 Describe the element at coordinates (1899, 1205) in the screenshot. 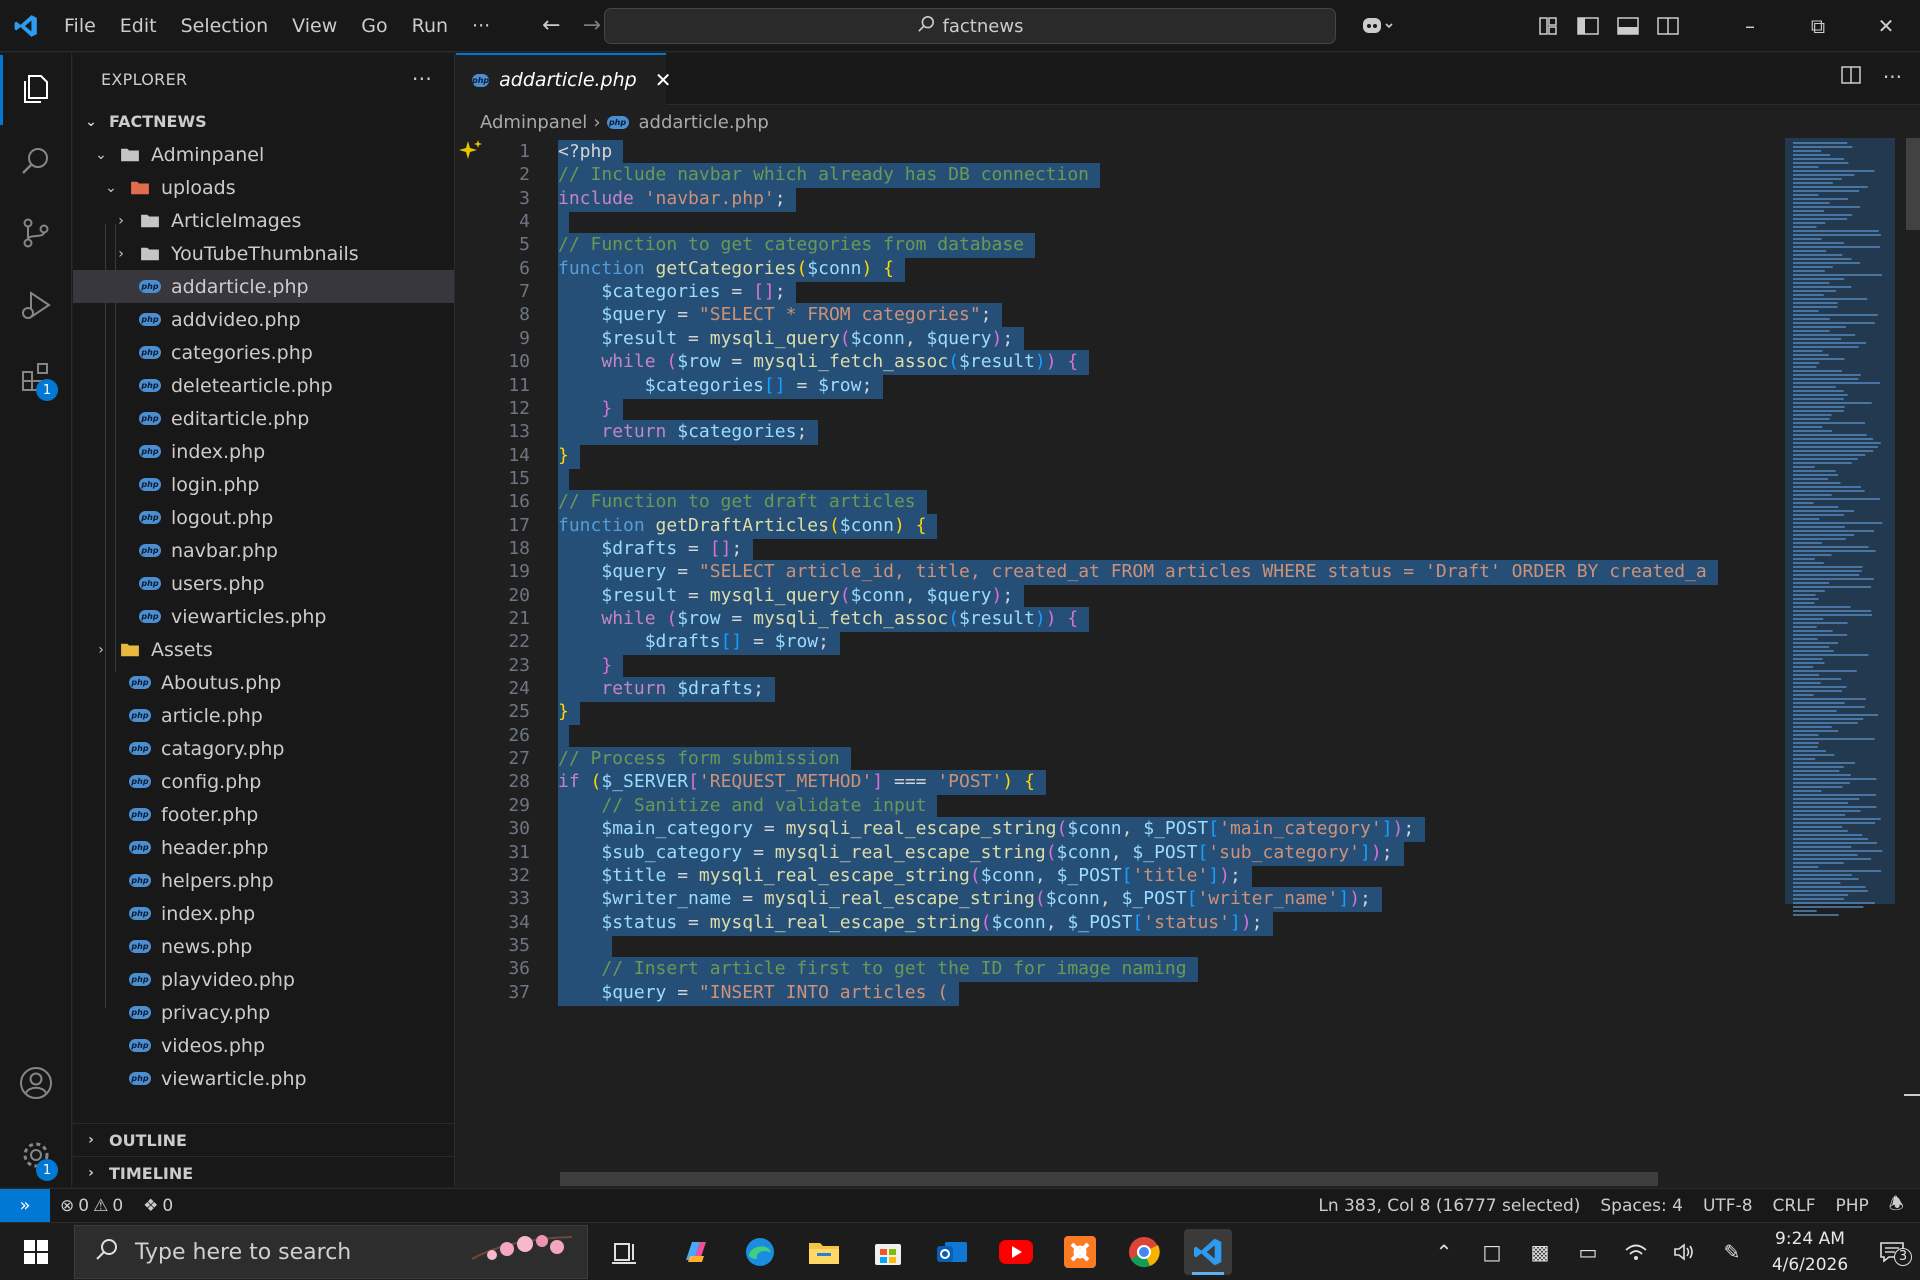

I see `notifications-bell-icon: 🕭︎` at that location.